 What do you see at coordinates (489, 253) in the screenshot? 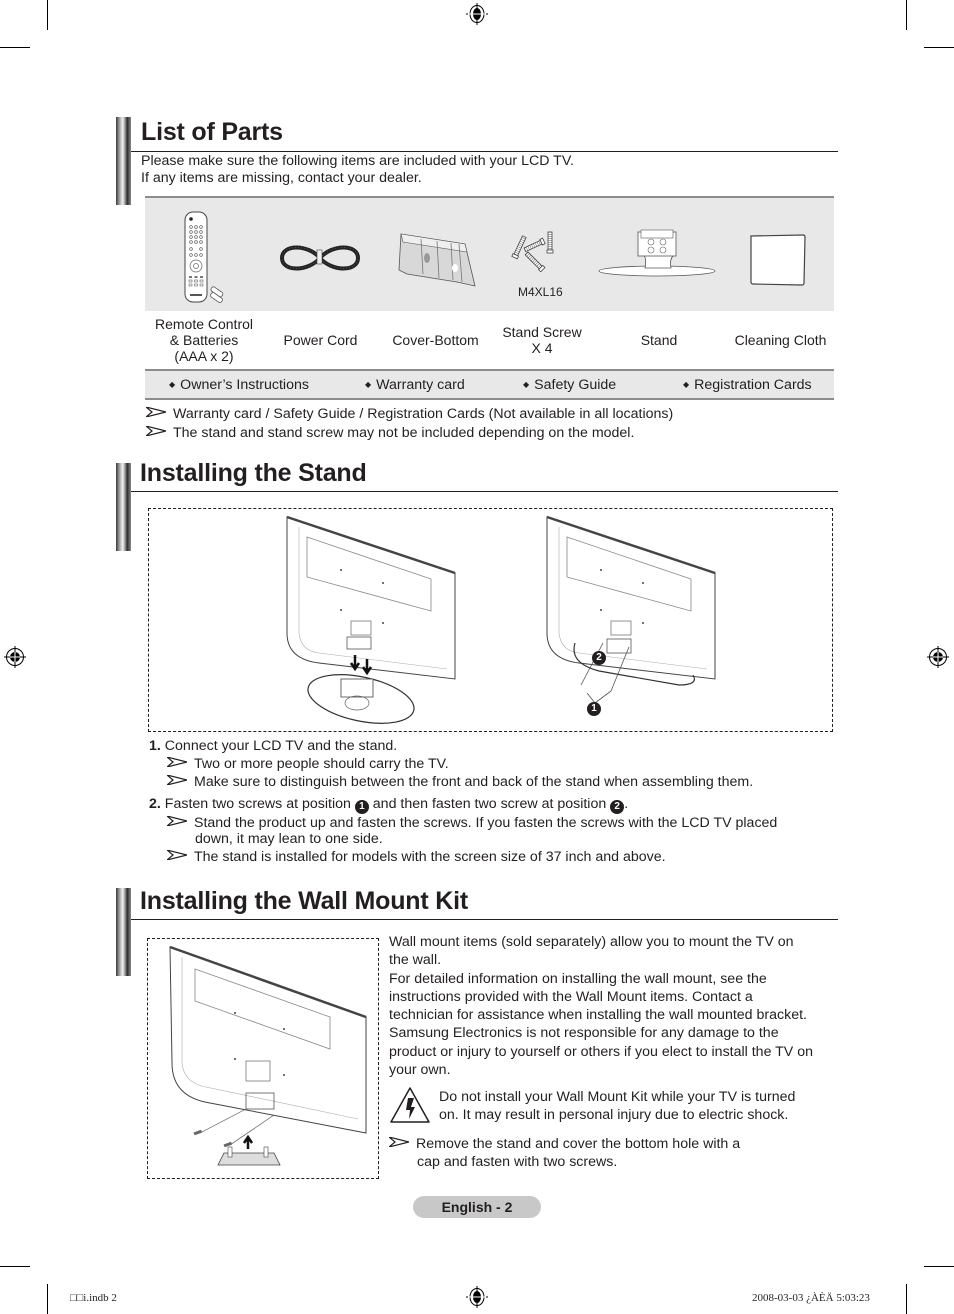
I see `parts-image-row: M4XL16` at bounding box center [489, 253].